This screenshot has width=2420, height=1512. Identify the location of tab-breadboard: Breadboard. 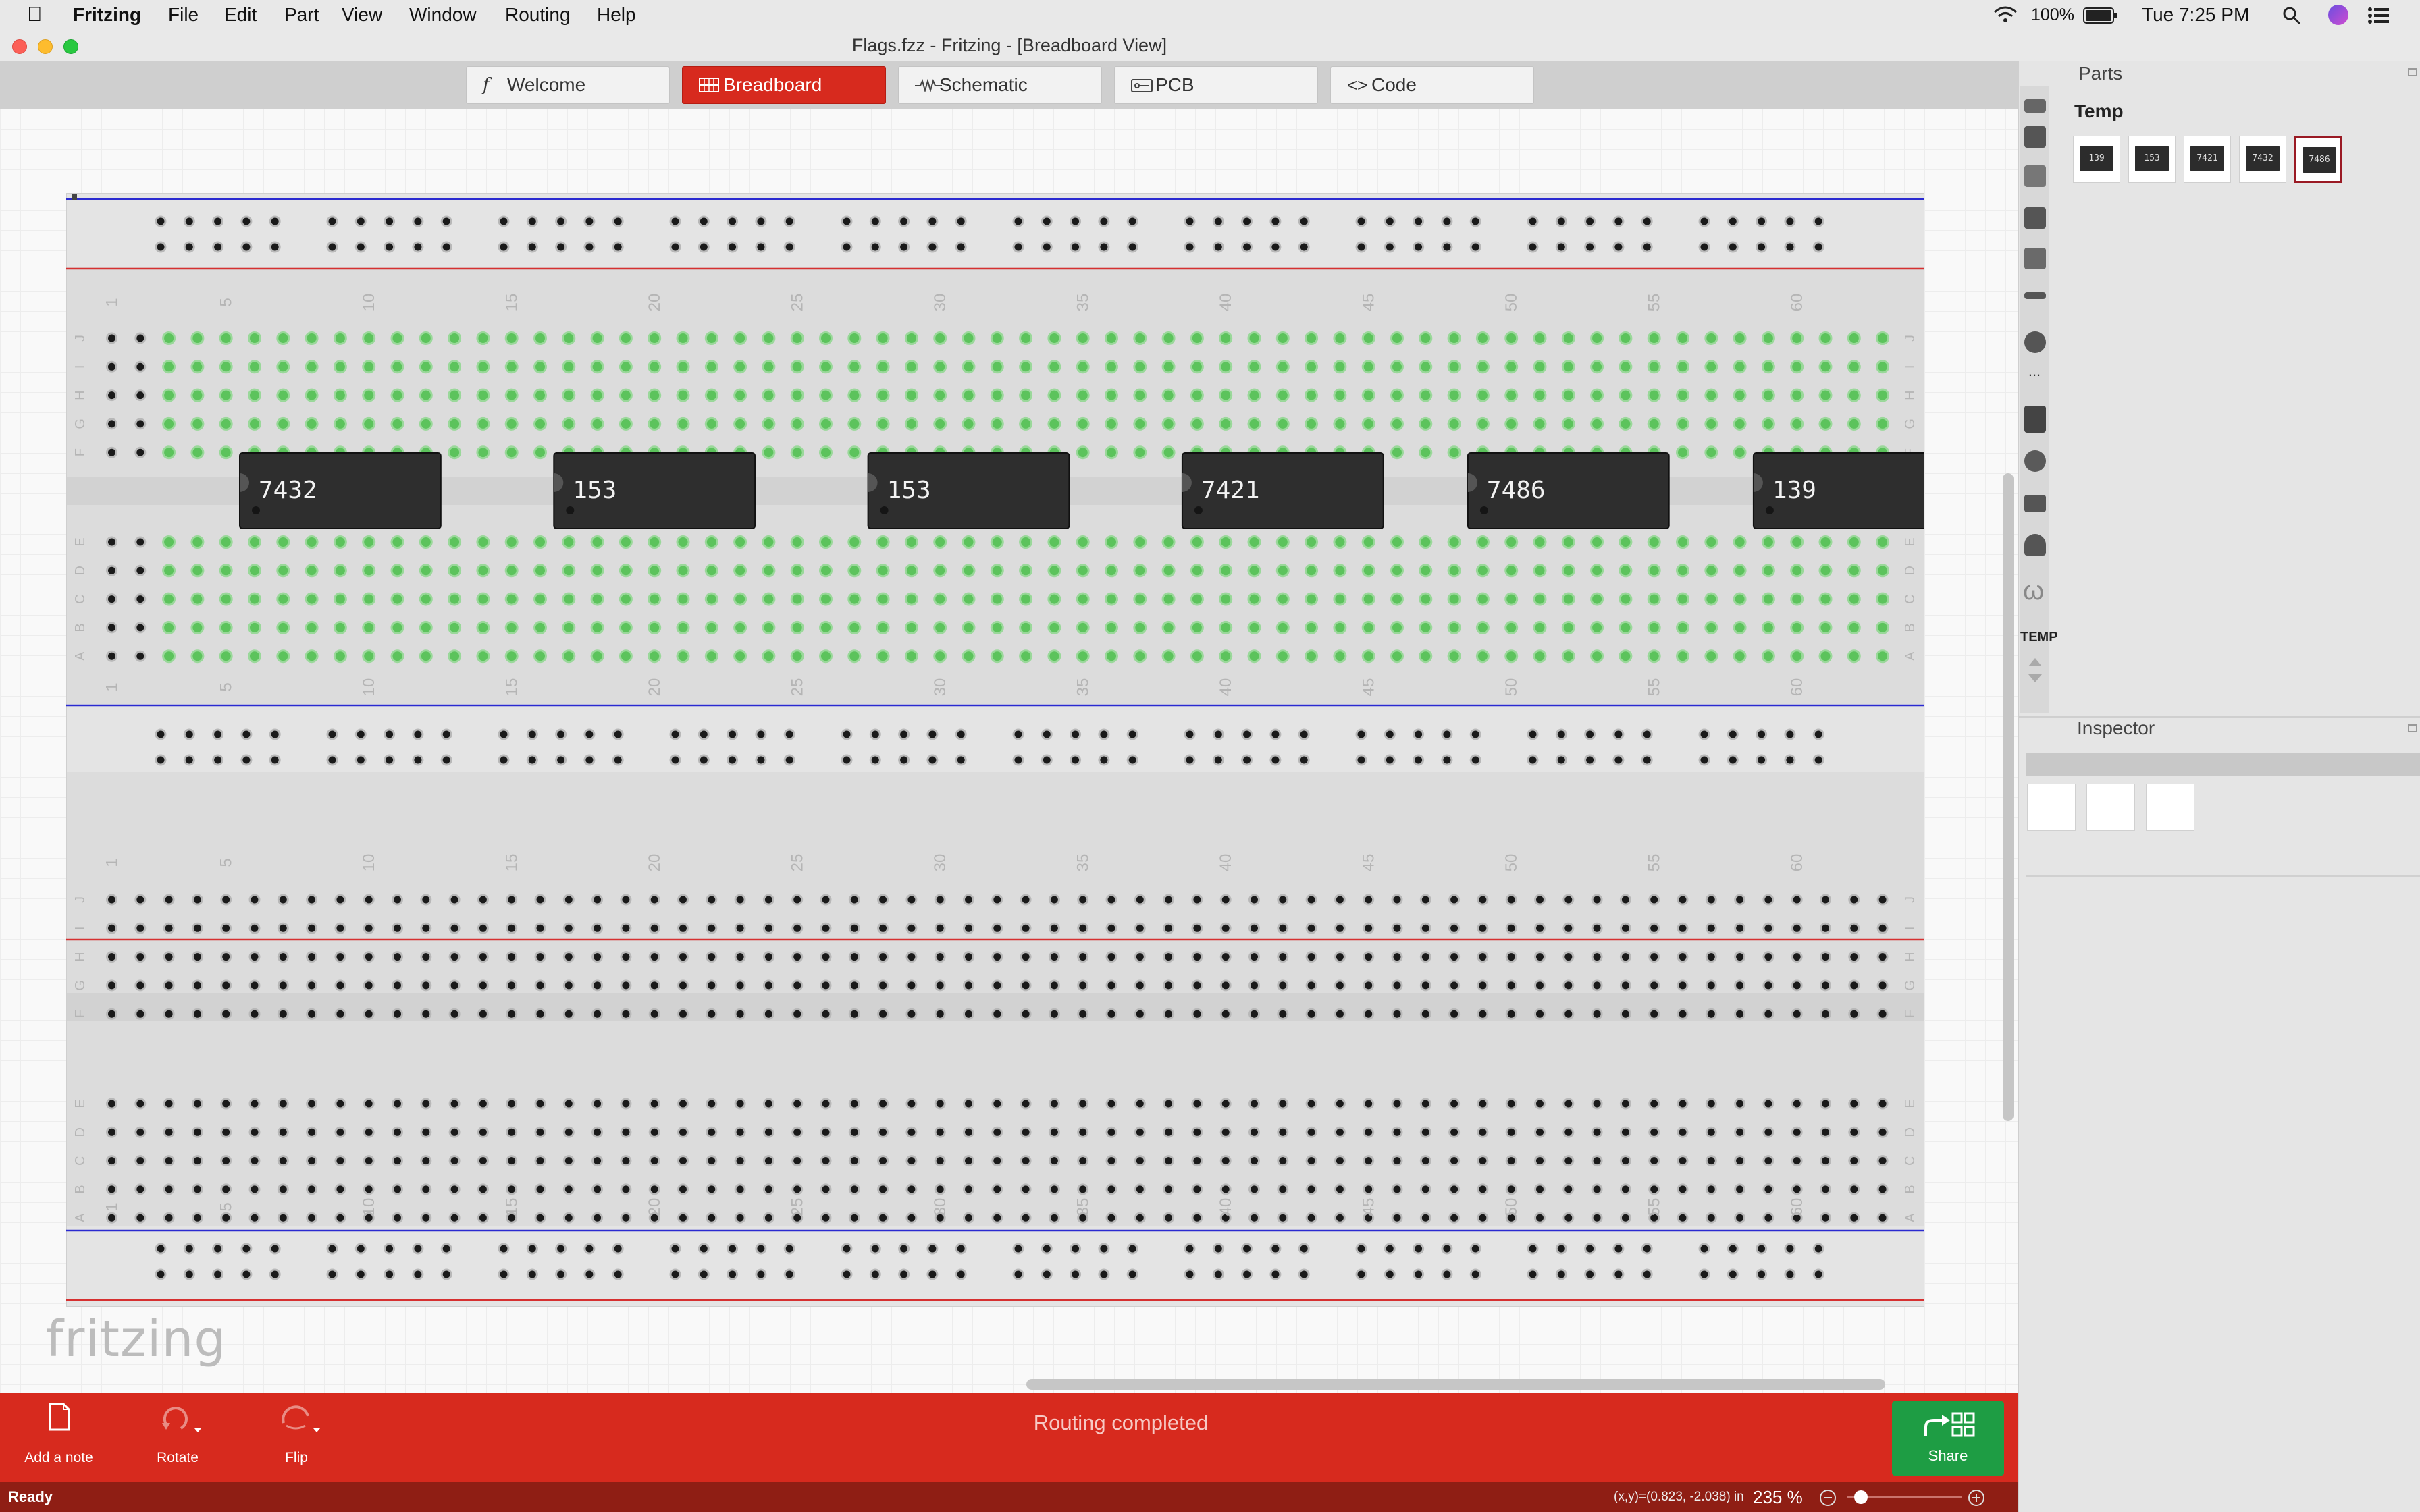
(784, 85).